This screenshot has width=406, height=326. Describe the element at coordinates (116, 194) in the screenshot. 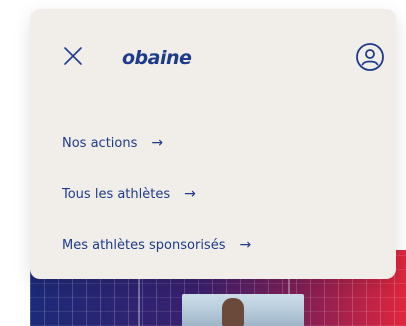

I see `menu-item-label: Tous les athlètes` at that location.